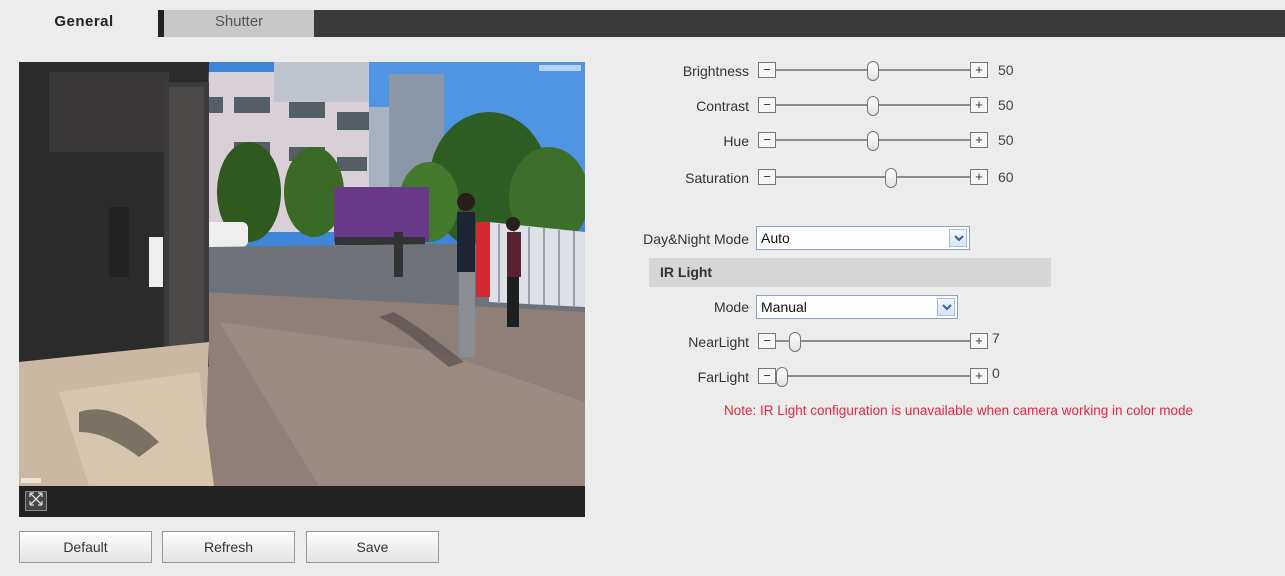 This screenshot has height=576, width=1285. I want to click on brightness-increase-button: +, so click(979, 70).